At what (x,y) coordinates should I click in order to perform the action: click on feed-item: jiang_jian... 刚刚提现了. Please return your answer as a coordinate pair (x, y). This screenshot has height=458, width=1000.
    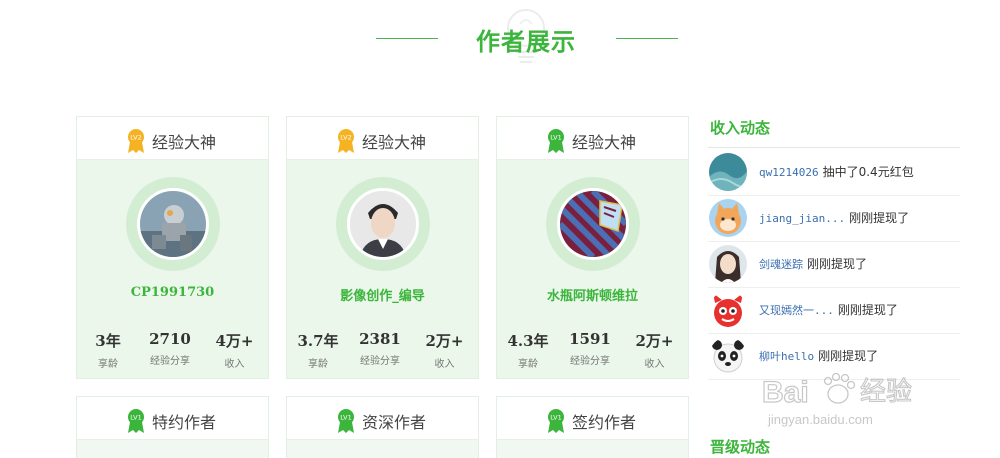
    Looking at the image, I should click on (834, 219).